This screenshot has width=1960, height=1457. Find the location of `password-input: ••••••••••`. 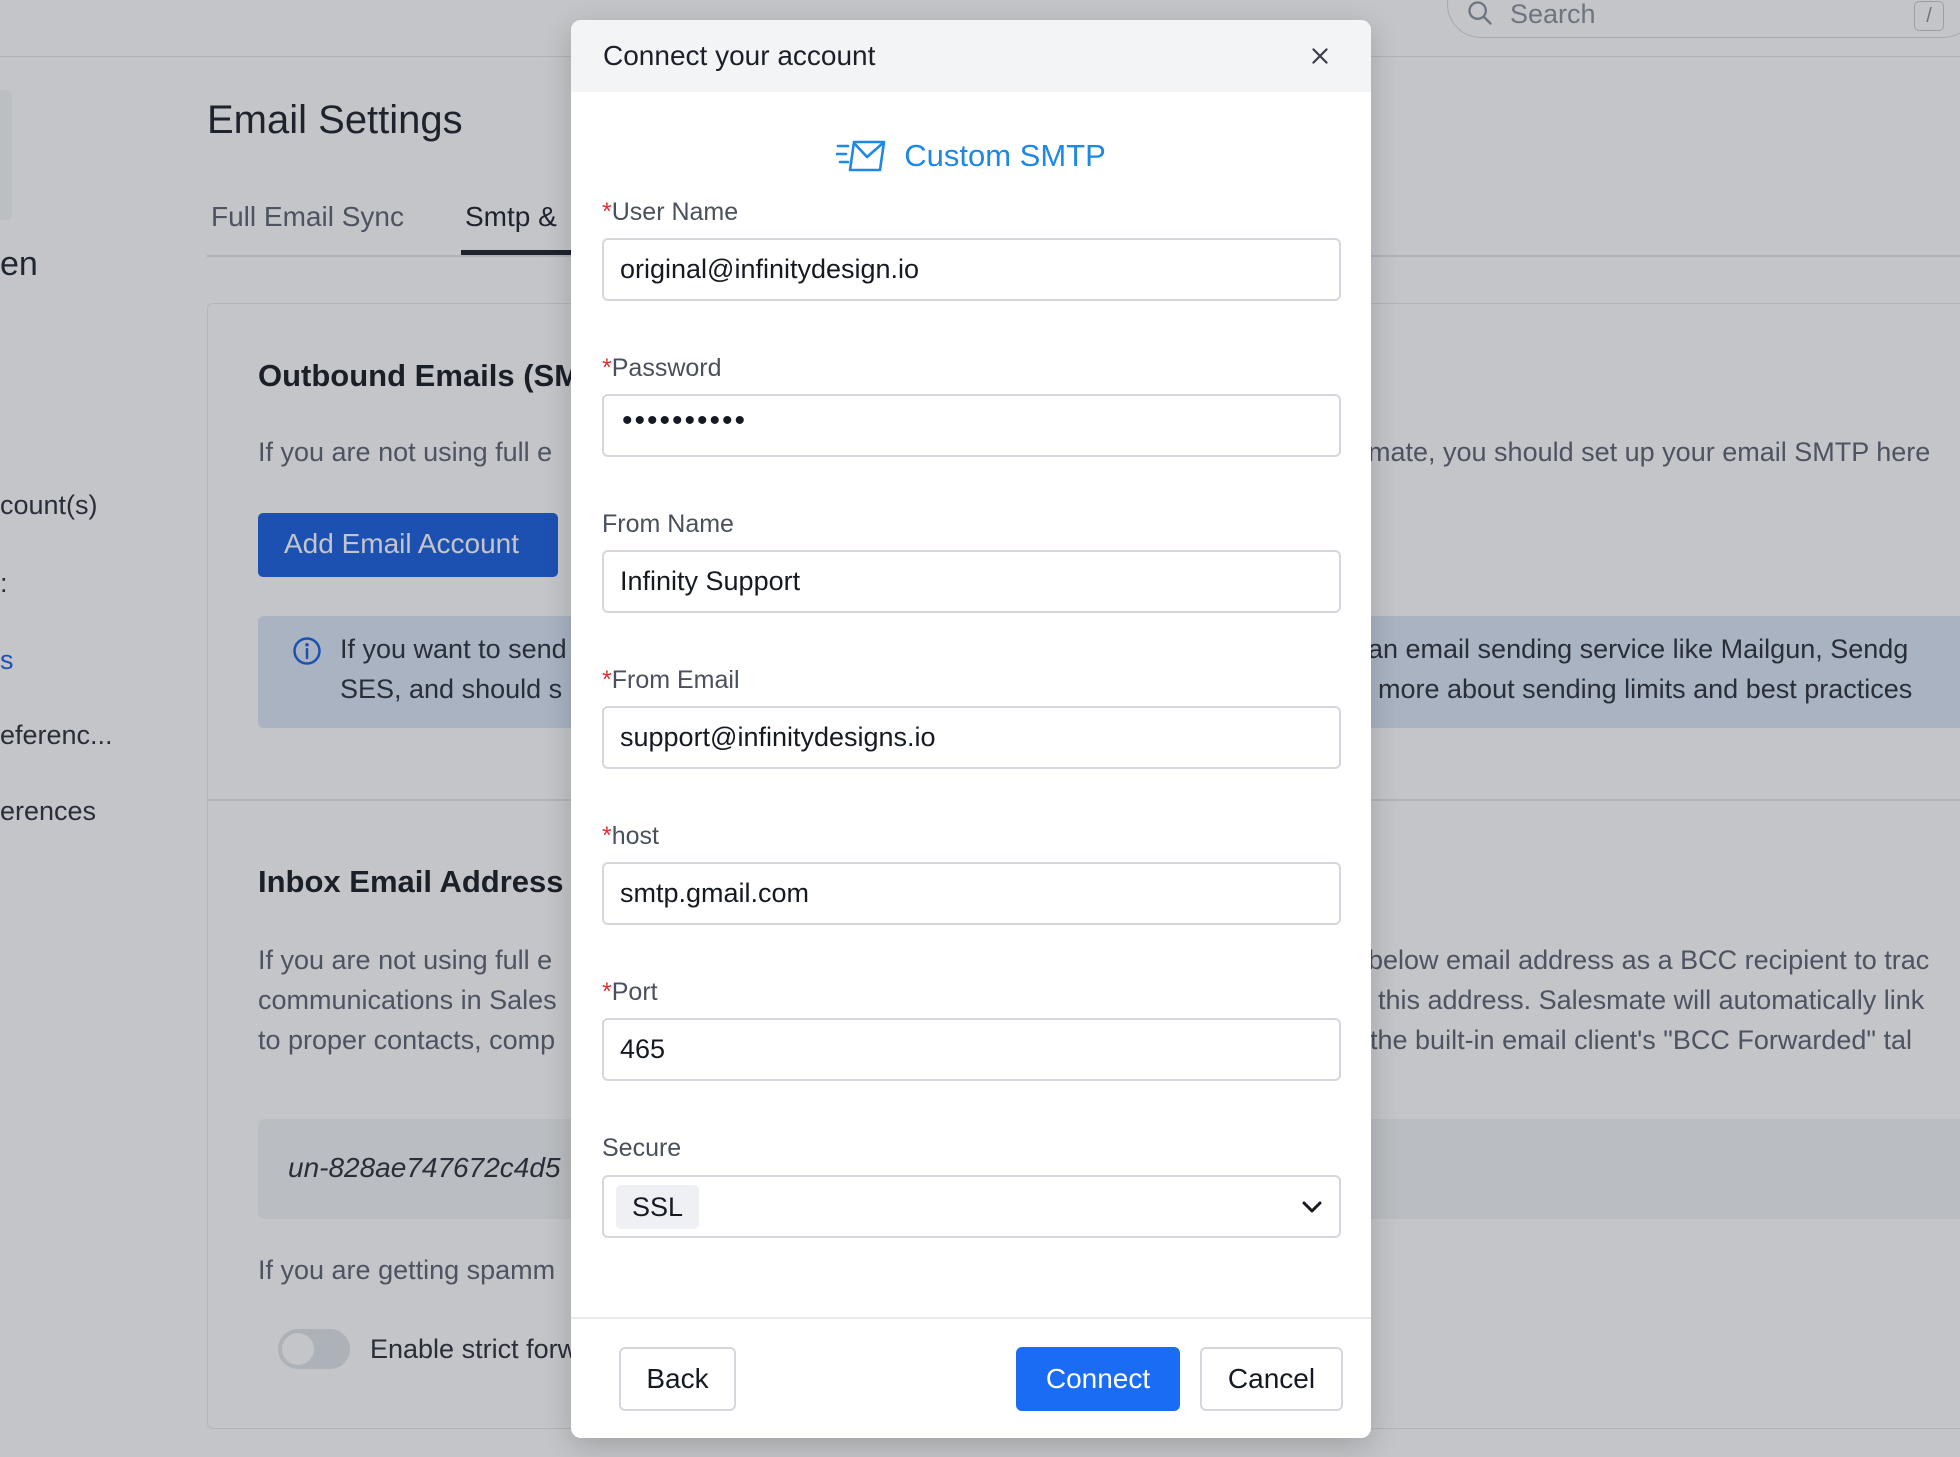

password-input: •••••••••• is located at coordinates (971, 425).